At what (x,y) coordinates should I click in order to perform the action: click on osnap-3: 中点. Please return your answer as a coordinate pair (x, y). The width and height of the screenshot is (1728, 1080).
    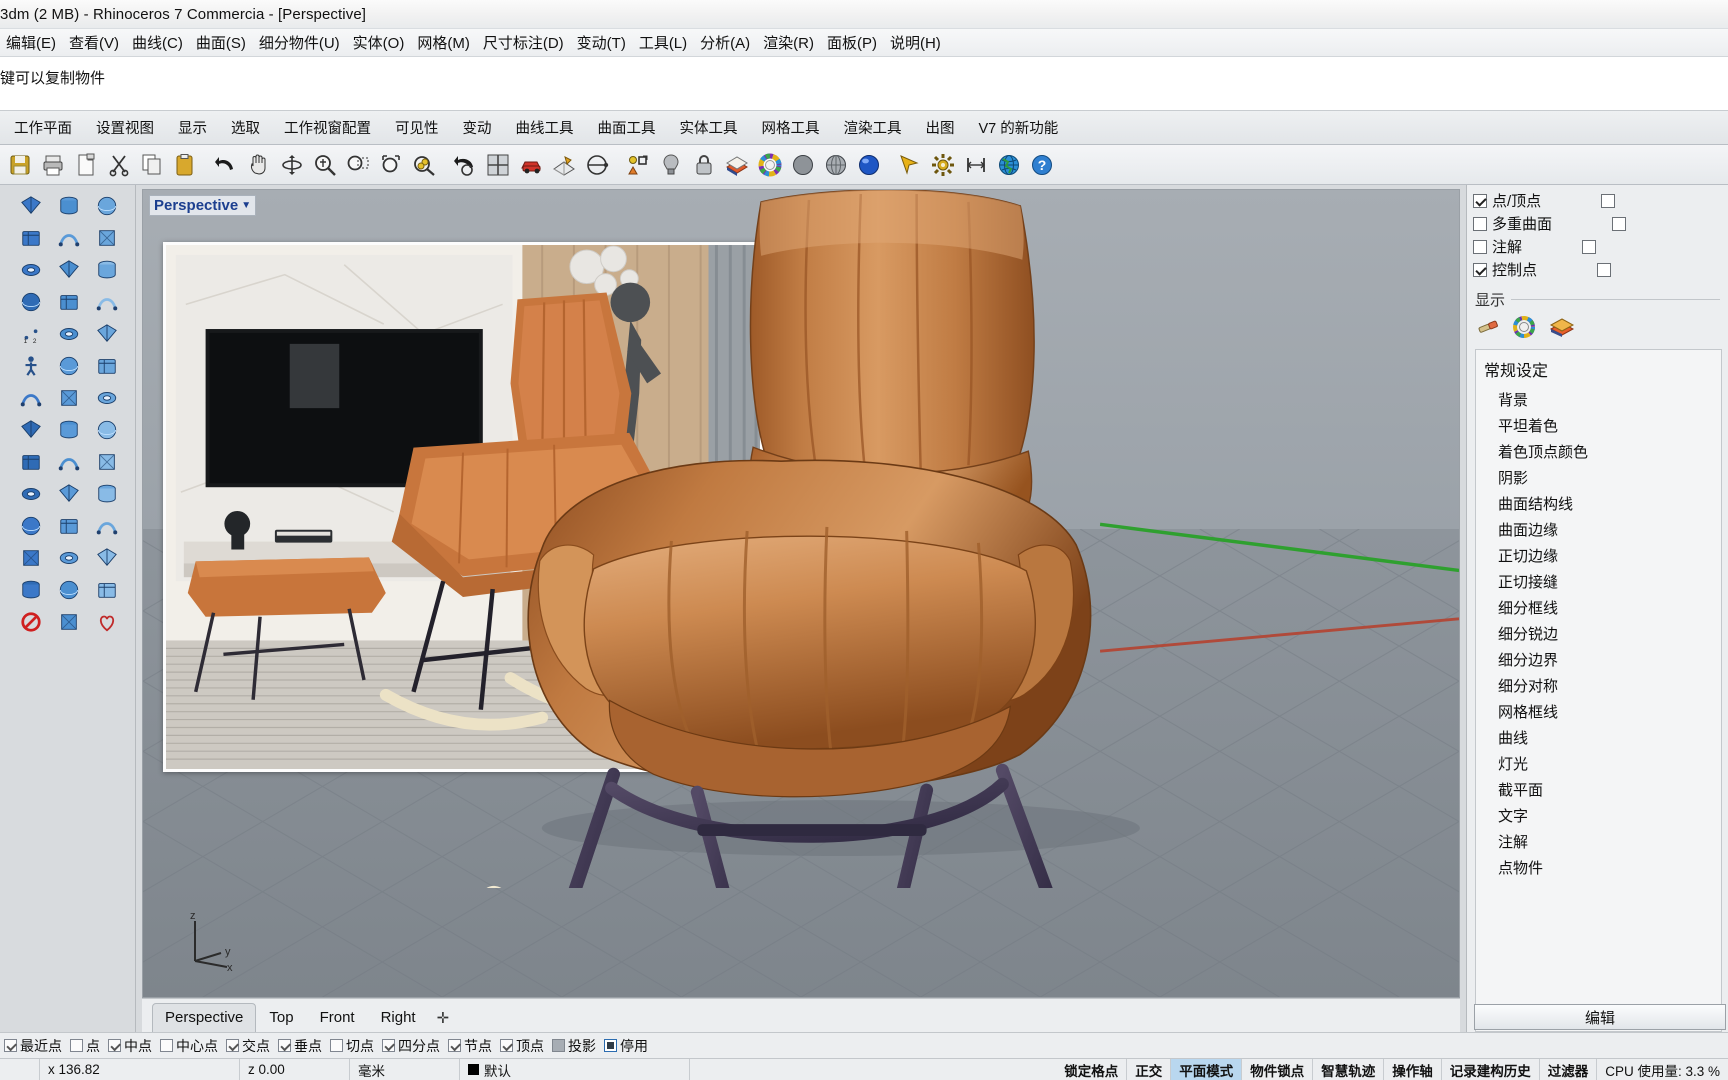
    Looking at the image, I should click on (132, 1046).